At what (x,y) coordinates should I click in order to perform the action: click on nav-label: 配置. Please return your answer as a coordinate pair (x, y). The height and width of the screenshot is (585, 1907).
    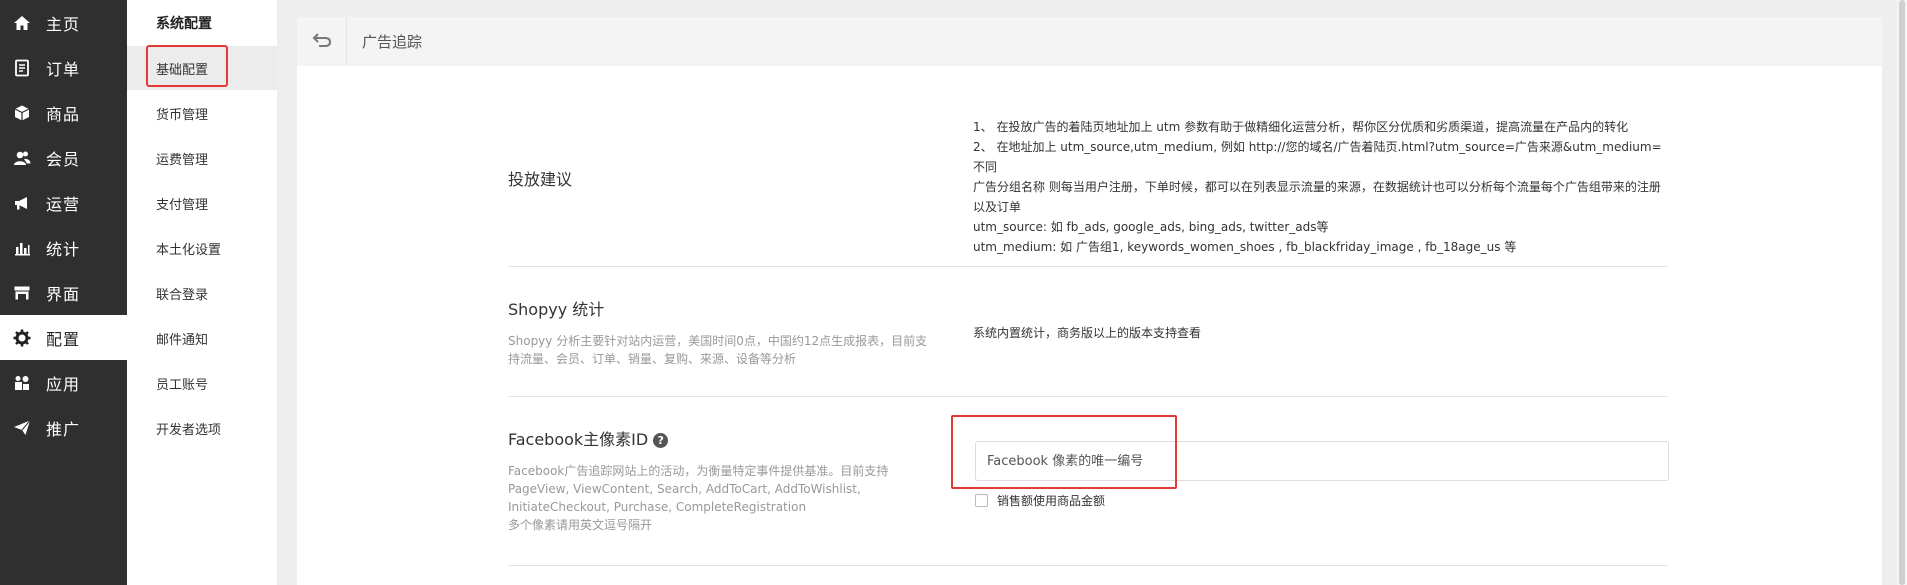
    Looking at the image, I should click on (63, 339).